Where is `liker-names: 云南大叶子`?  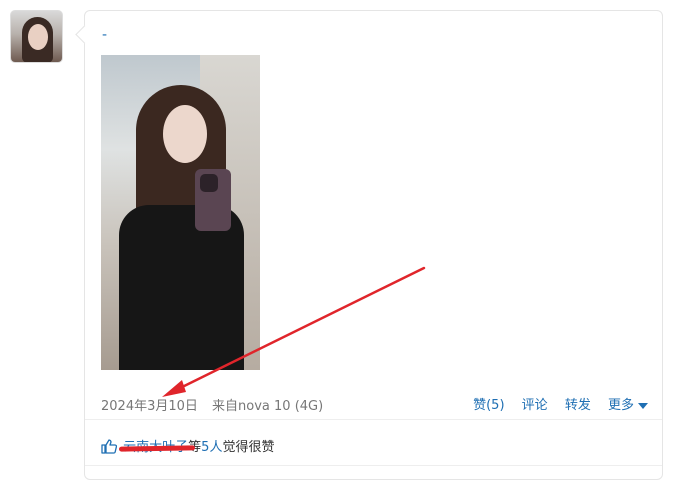 liker-names: 云南大叶子 is located at coordinates (157, 447).